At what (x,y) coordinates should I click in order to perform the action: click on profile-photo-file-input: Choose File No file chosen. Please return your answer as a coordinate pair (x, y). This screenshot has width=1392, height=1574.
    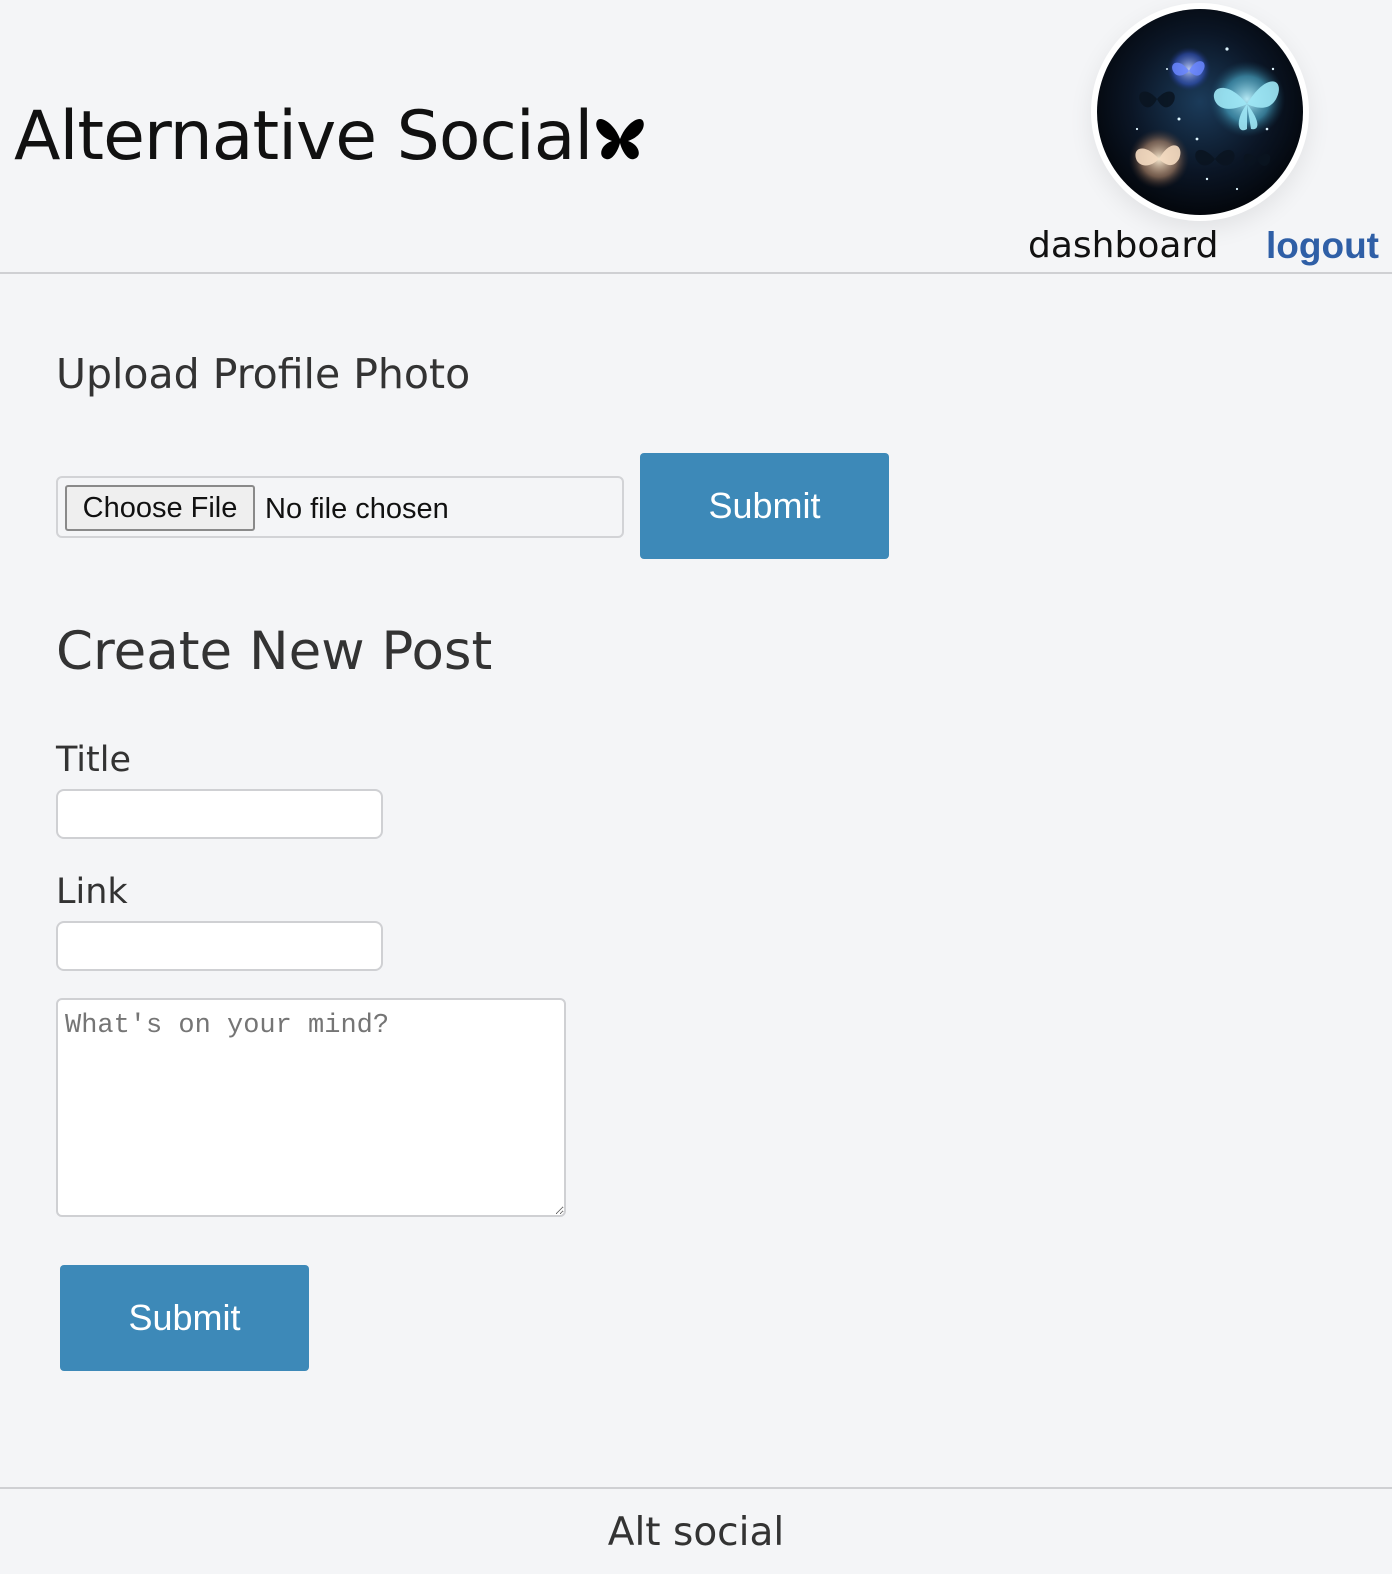
    Looking at the image, I should click on (340, 507).